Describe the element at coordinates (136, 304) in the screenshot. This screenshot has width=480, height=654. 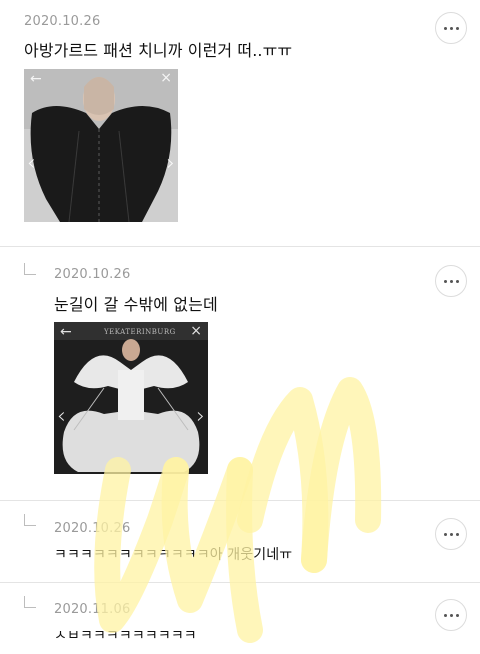
I see `comment-text: 눈길이 갈 수밖에 없는데` at that location.